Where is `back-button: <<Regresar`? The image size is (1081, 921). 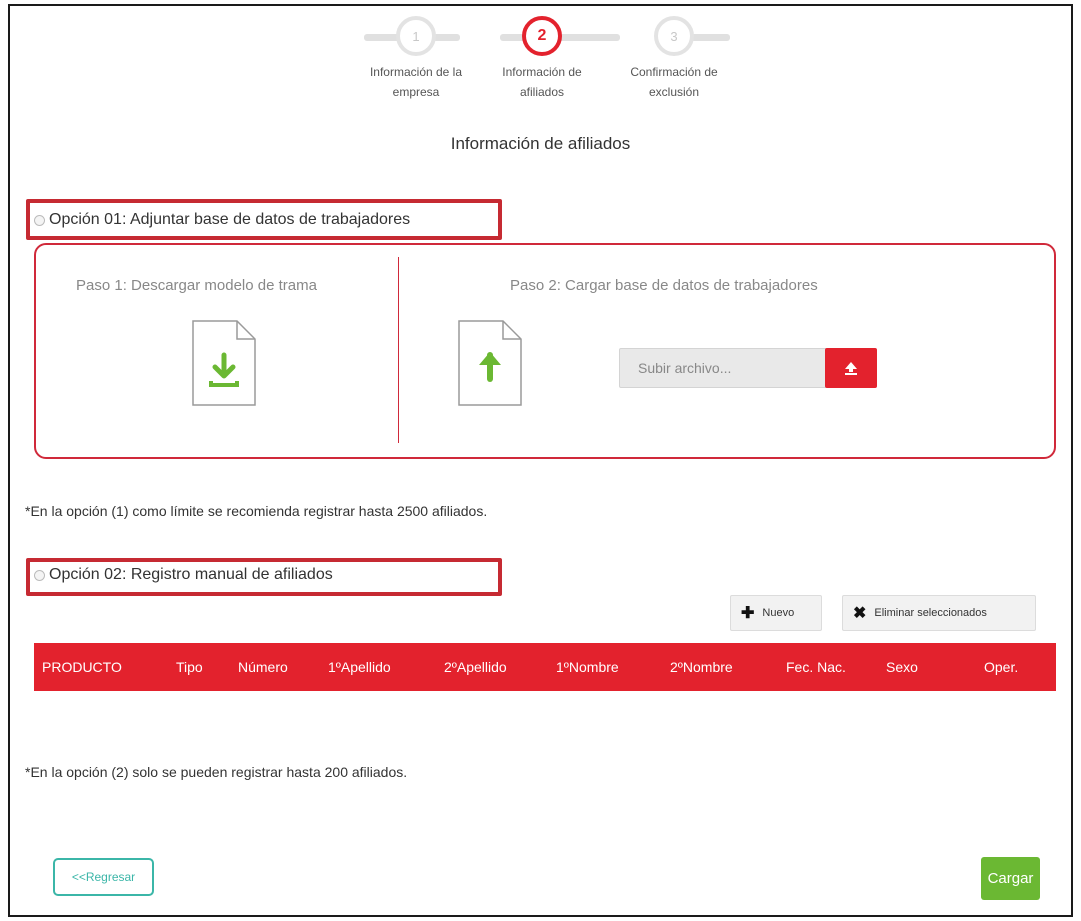
back-button: <<Regresar is located at coordinates (103, 877).